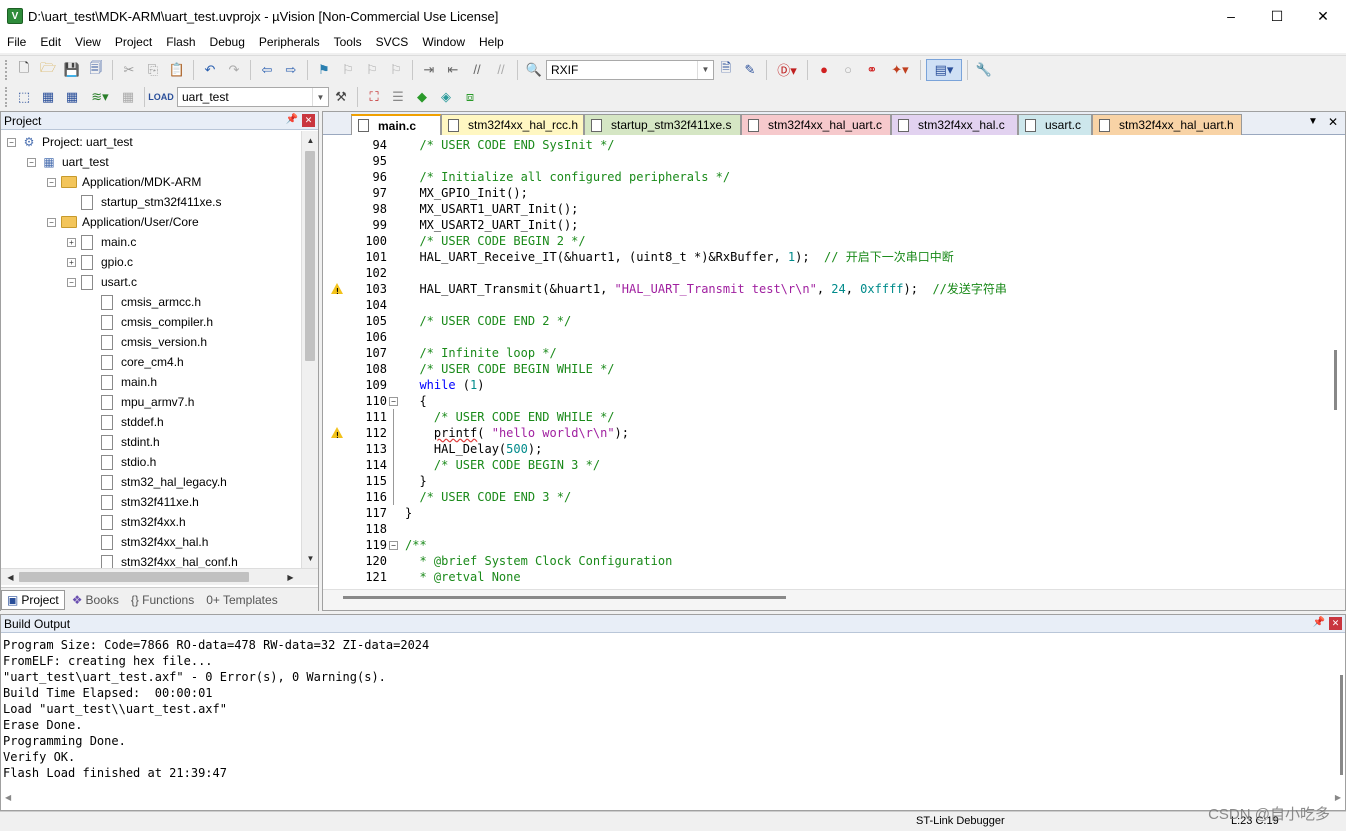 Image resolution: width=1346 pixels, height=831 pixels. What do you see at coordinates (470, 97) in the screenshot?
I see `run-time-env-icon: ⧈` at bounding box center [470, 97].